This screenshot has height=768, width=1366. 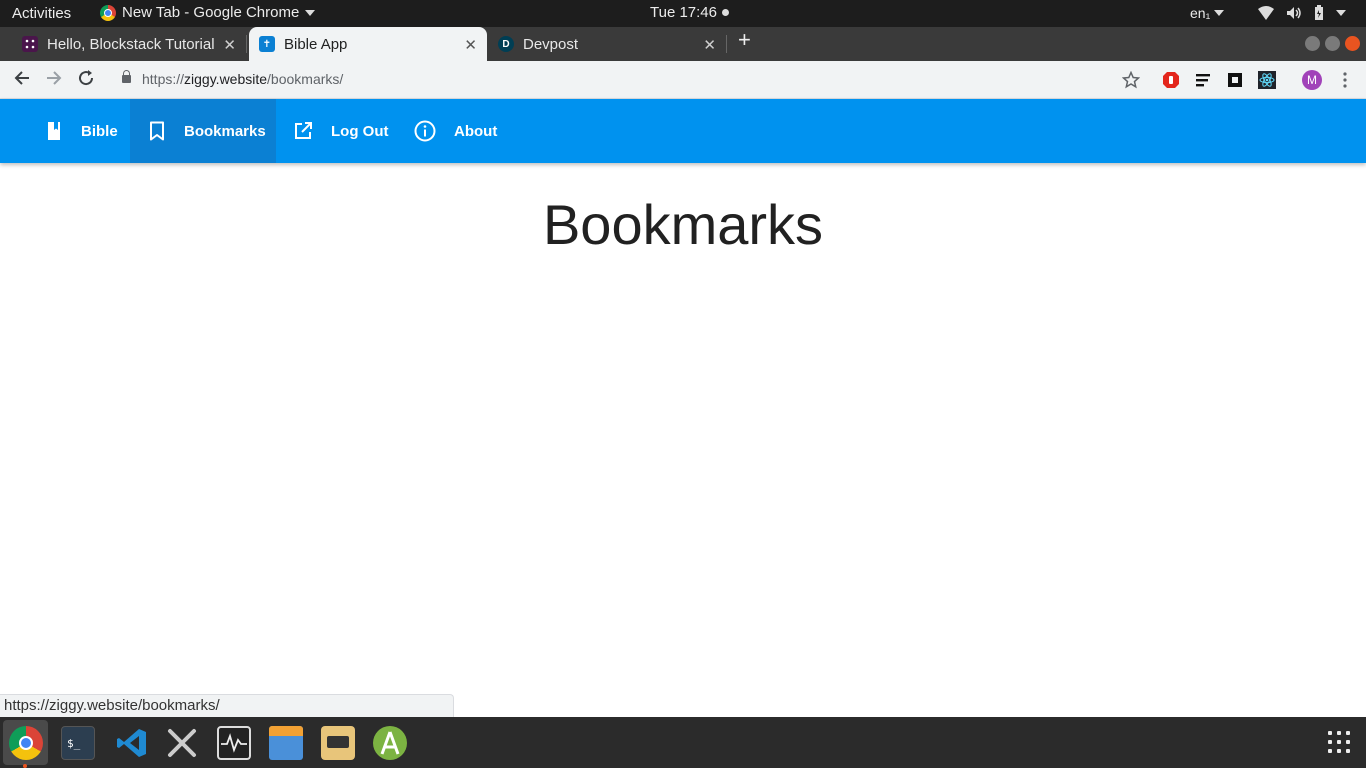 I want to click on clock: Tue 17:46, so click(x=689, y=12).